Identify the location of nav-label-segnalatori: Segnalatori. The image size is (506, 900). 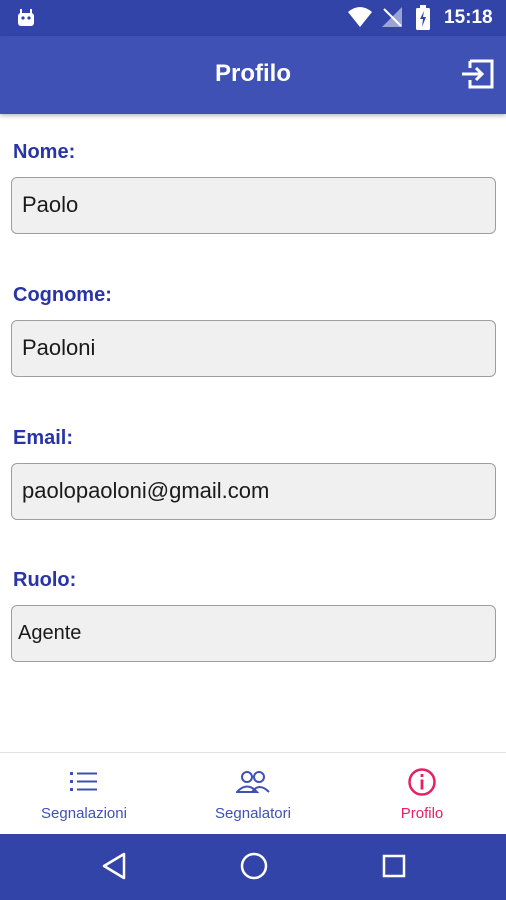
(253, 813).